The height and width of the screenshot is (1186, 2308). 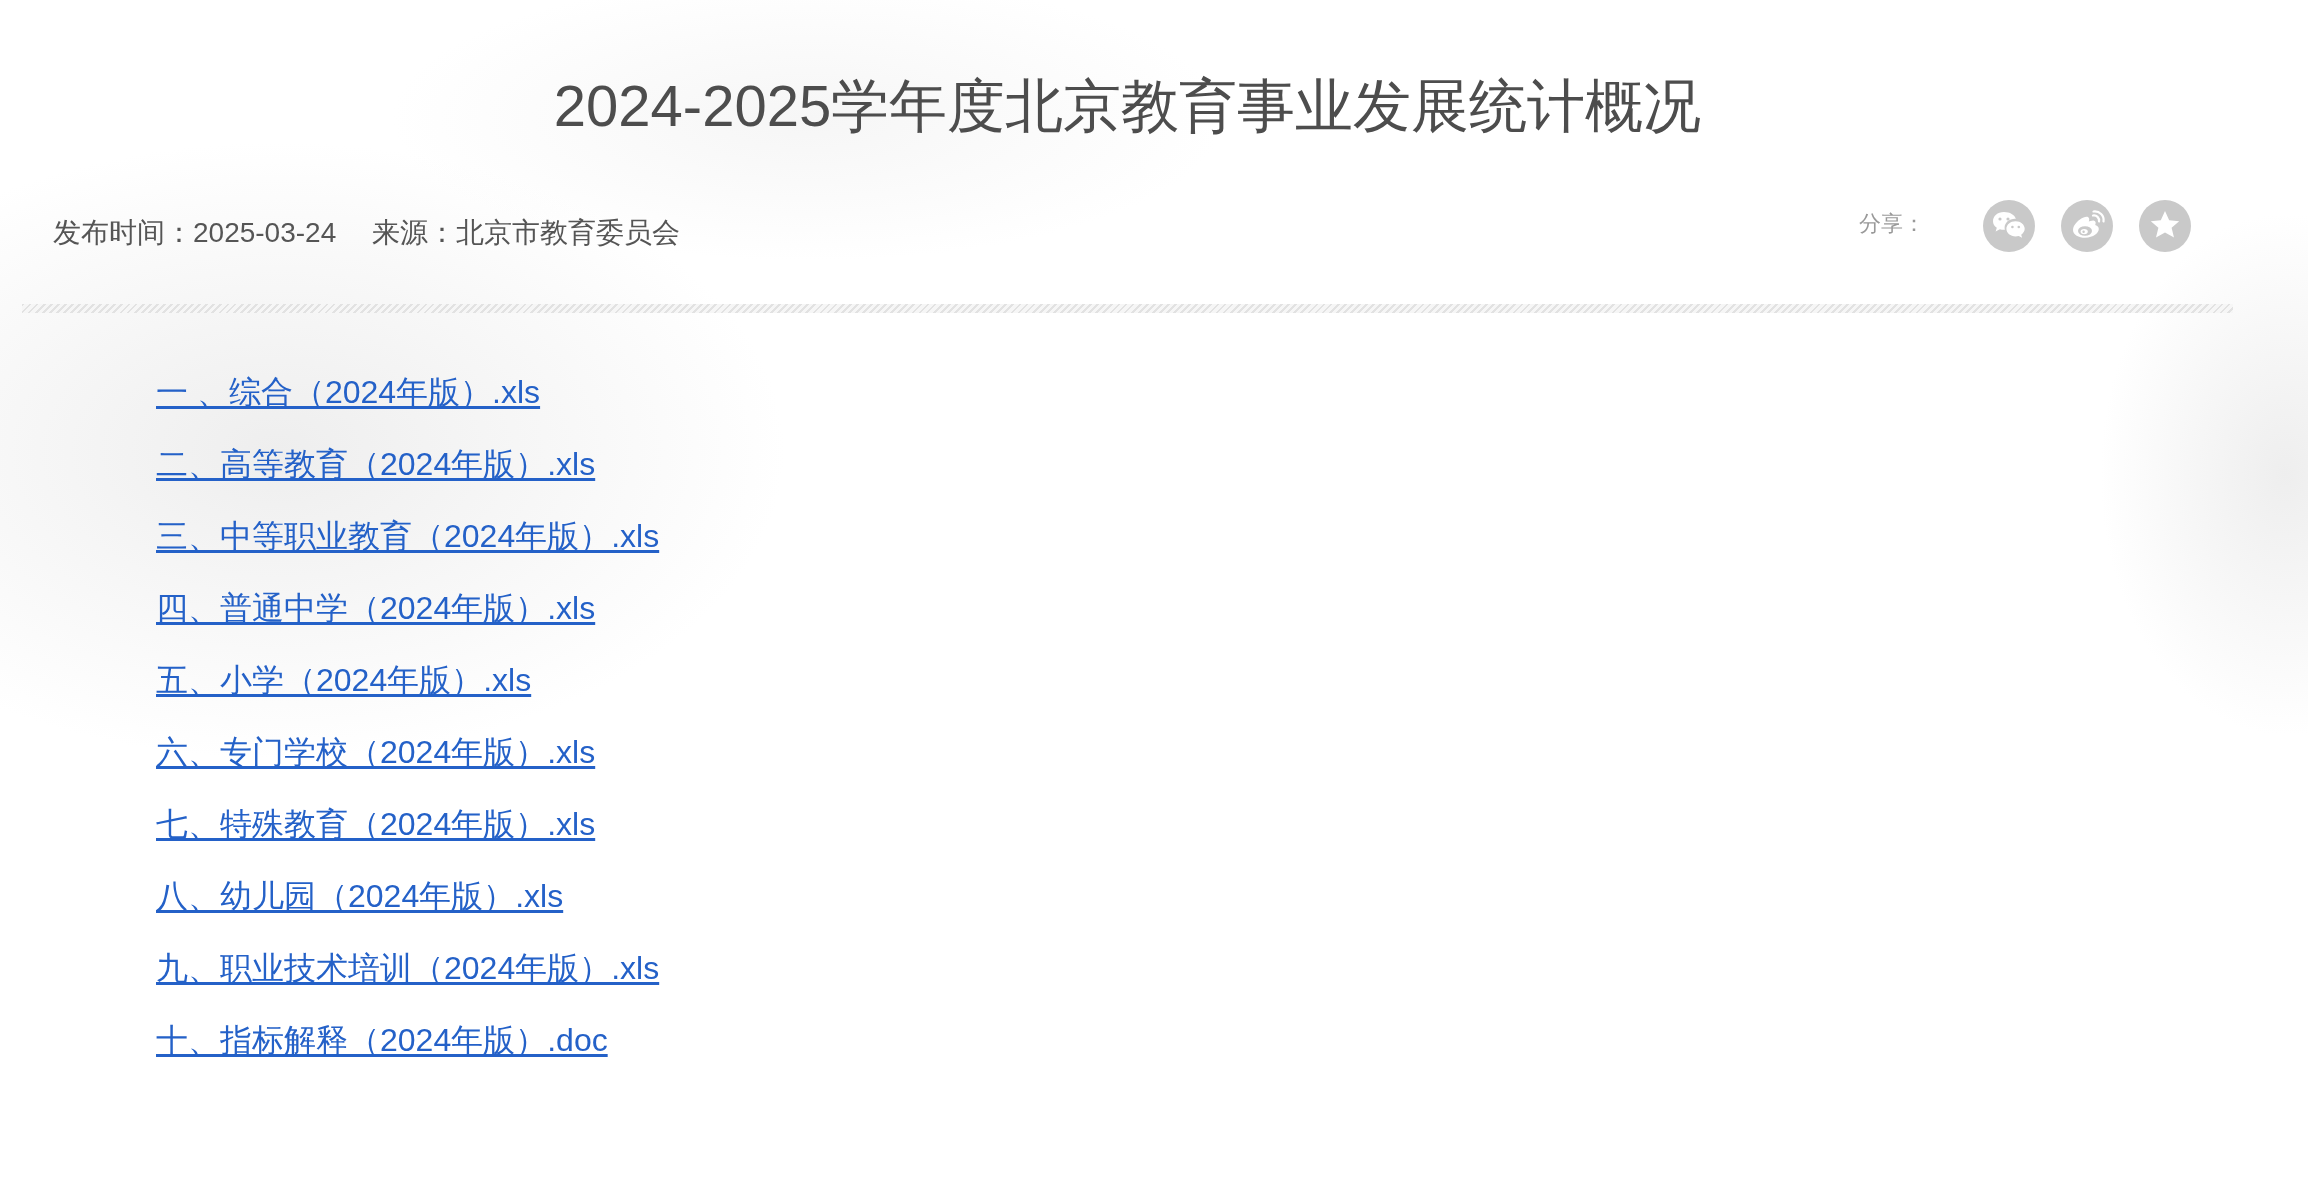 What do you see at coordinates (344, 680) in the screenshot?
I see `attachment-link: 五、小学（2024年版）.xls` at bounding box center [344, 680].